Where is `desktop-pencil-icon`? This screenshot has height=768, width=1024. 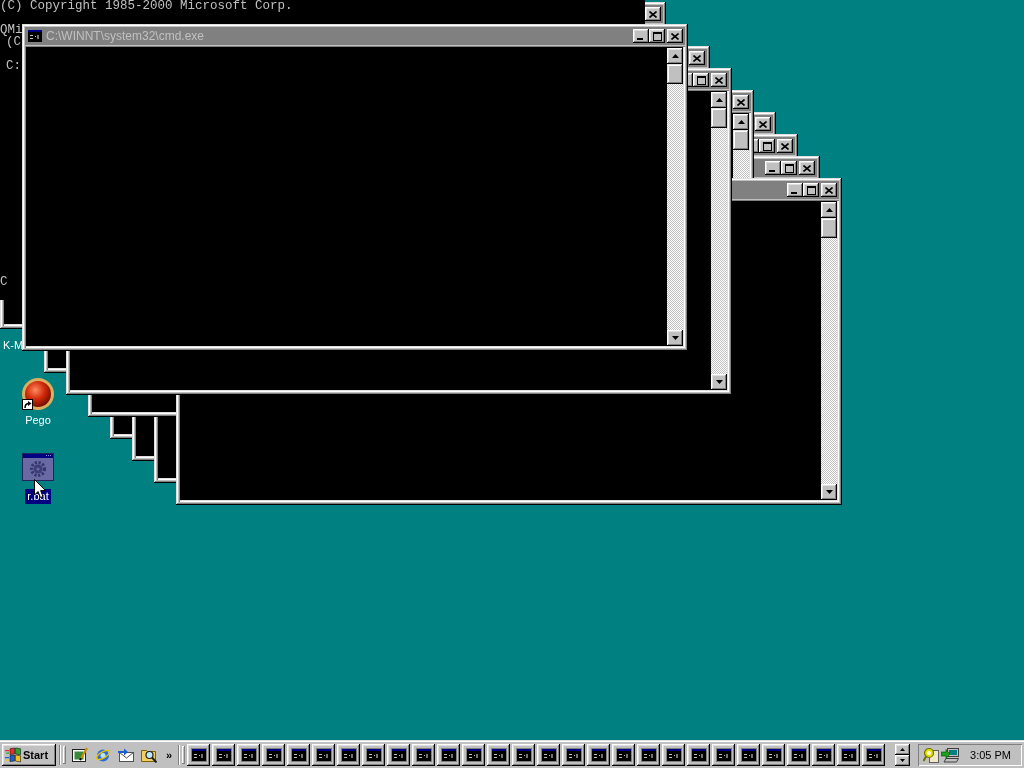
desktop-pencil-icon is located at coordinates (80, 755).